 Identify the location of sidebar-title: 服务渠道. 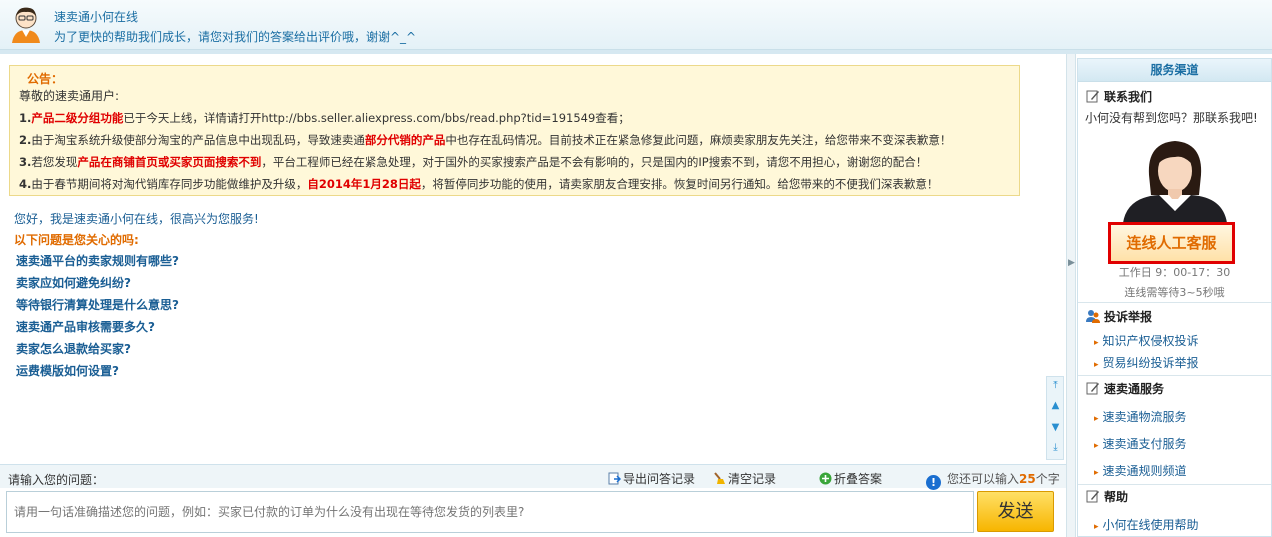
(1174, 70).